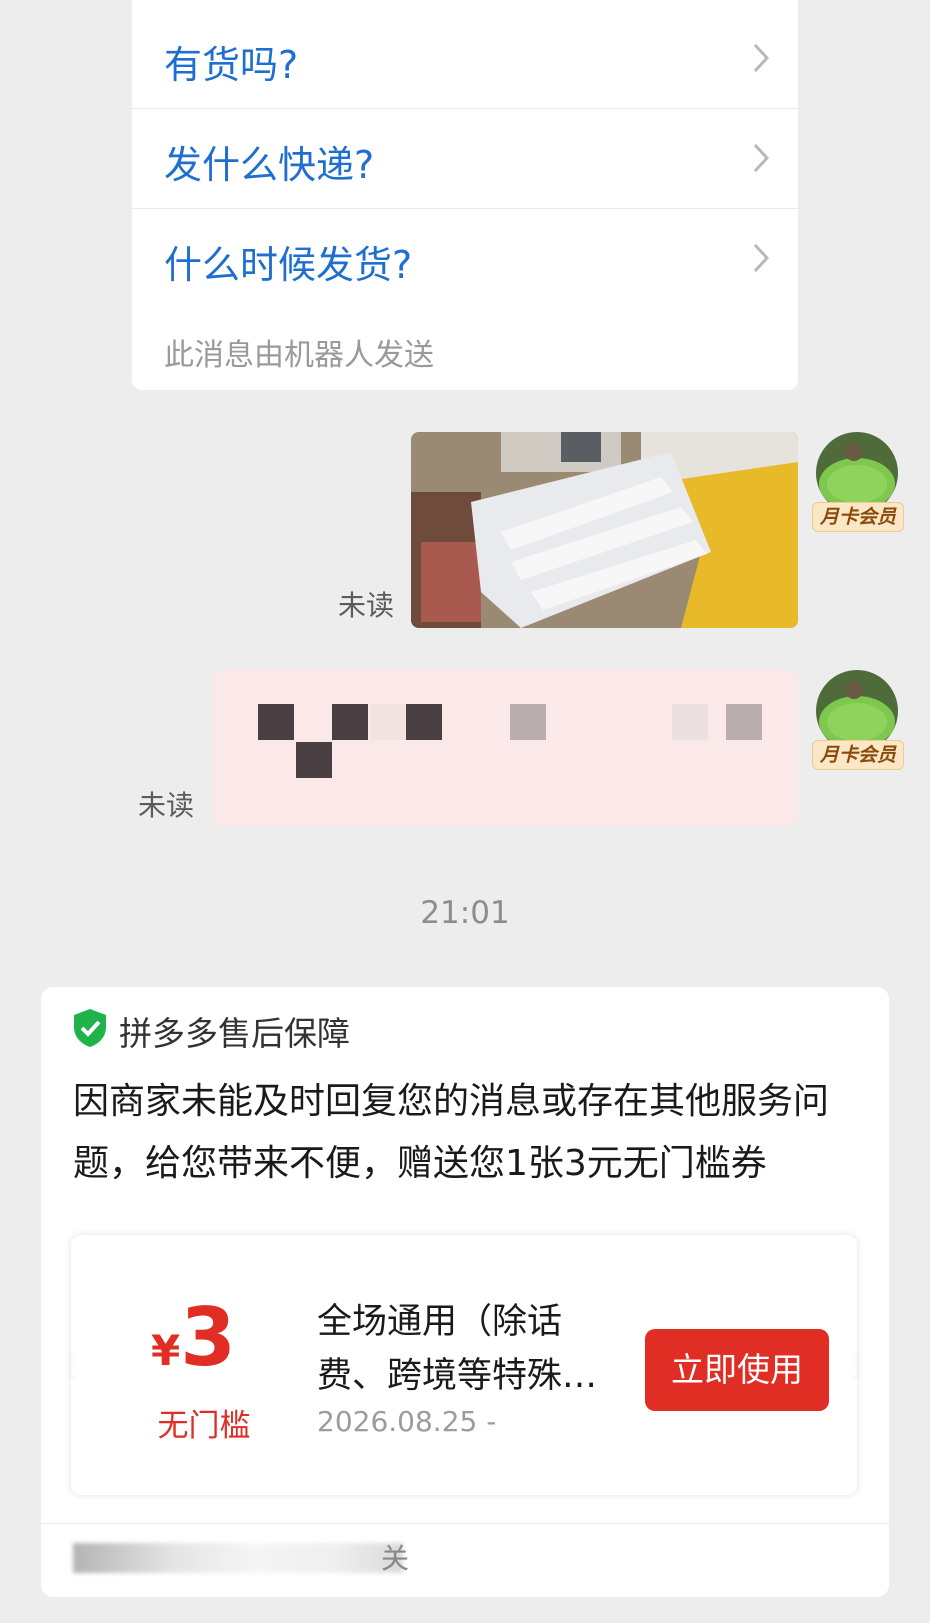 Image resolution: width=930 pixels, height=1623 pixels. Describe the element at coordinates (204, 1426) in the screenshot. I see `coupon-condition: 无门槛` at that location.